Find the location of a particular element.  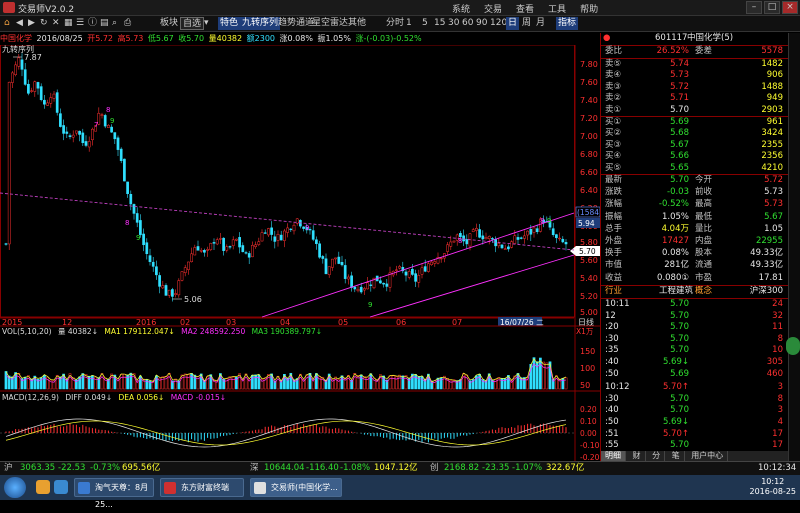

tab-finance: 财 is located at coordinates (637, 456).